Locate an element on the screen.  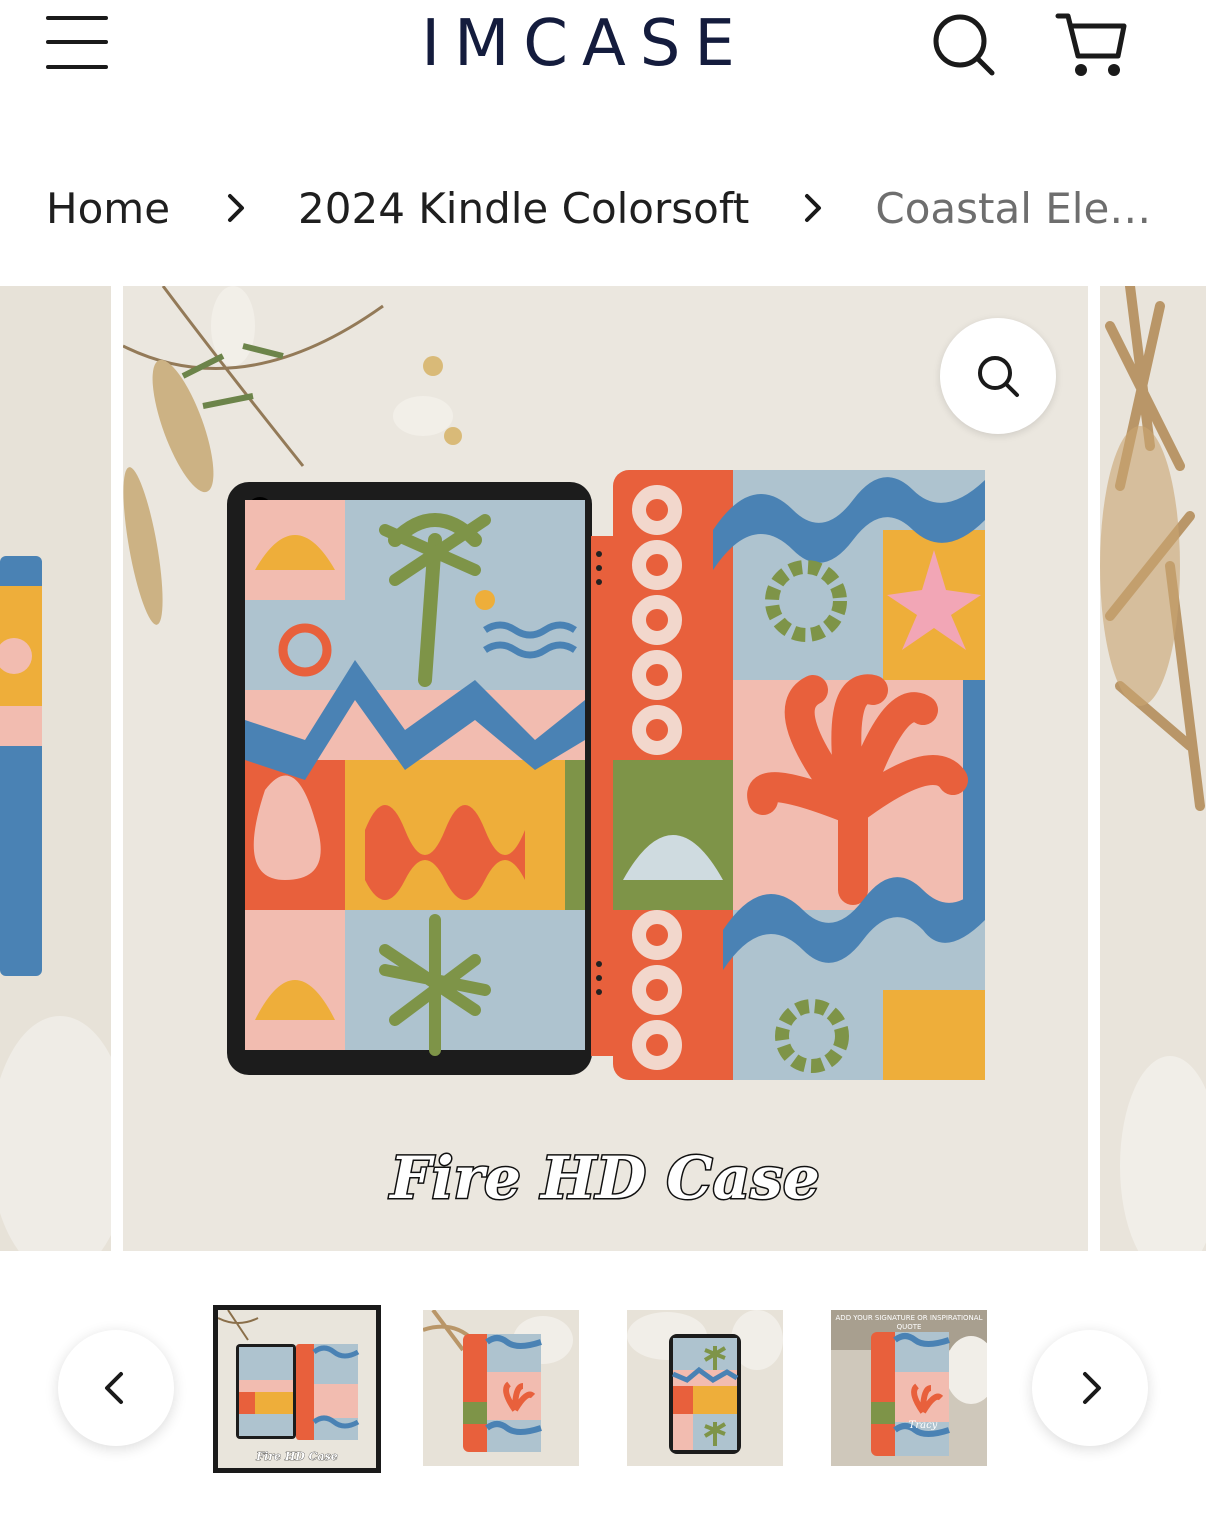
hamburger-menu-icon is located at coordinates (77, 42).